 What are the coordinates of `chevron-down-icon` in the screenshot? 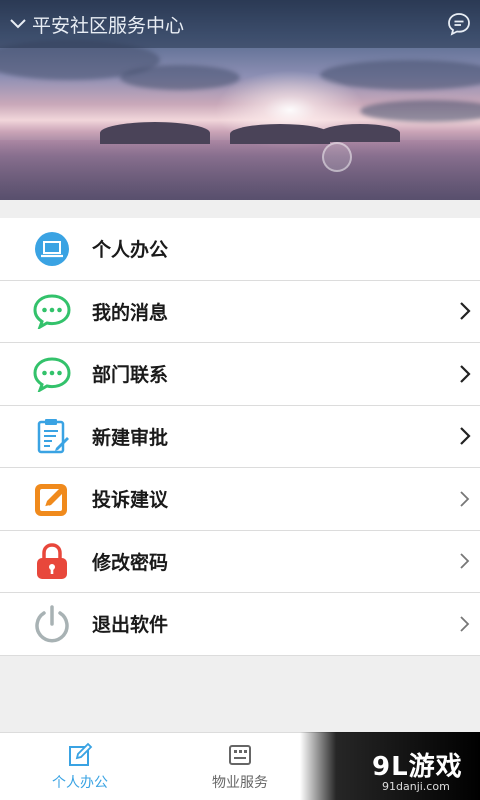 It's located at (18, 24).